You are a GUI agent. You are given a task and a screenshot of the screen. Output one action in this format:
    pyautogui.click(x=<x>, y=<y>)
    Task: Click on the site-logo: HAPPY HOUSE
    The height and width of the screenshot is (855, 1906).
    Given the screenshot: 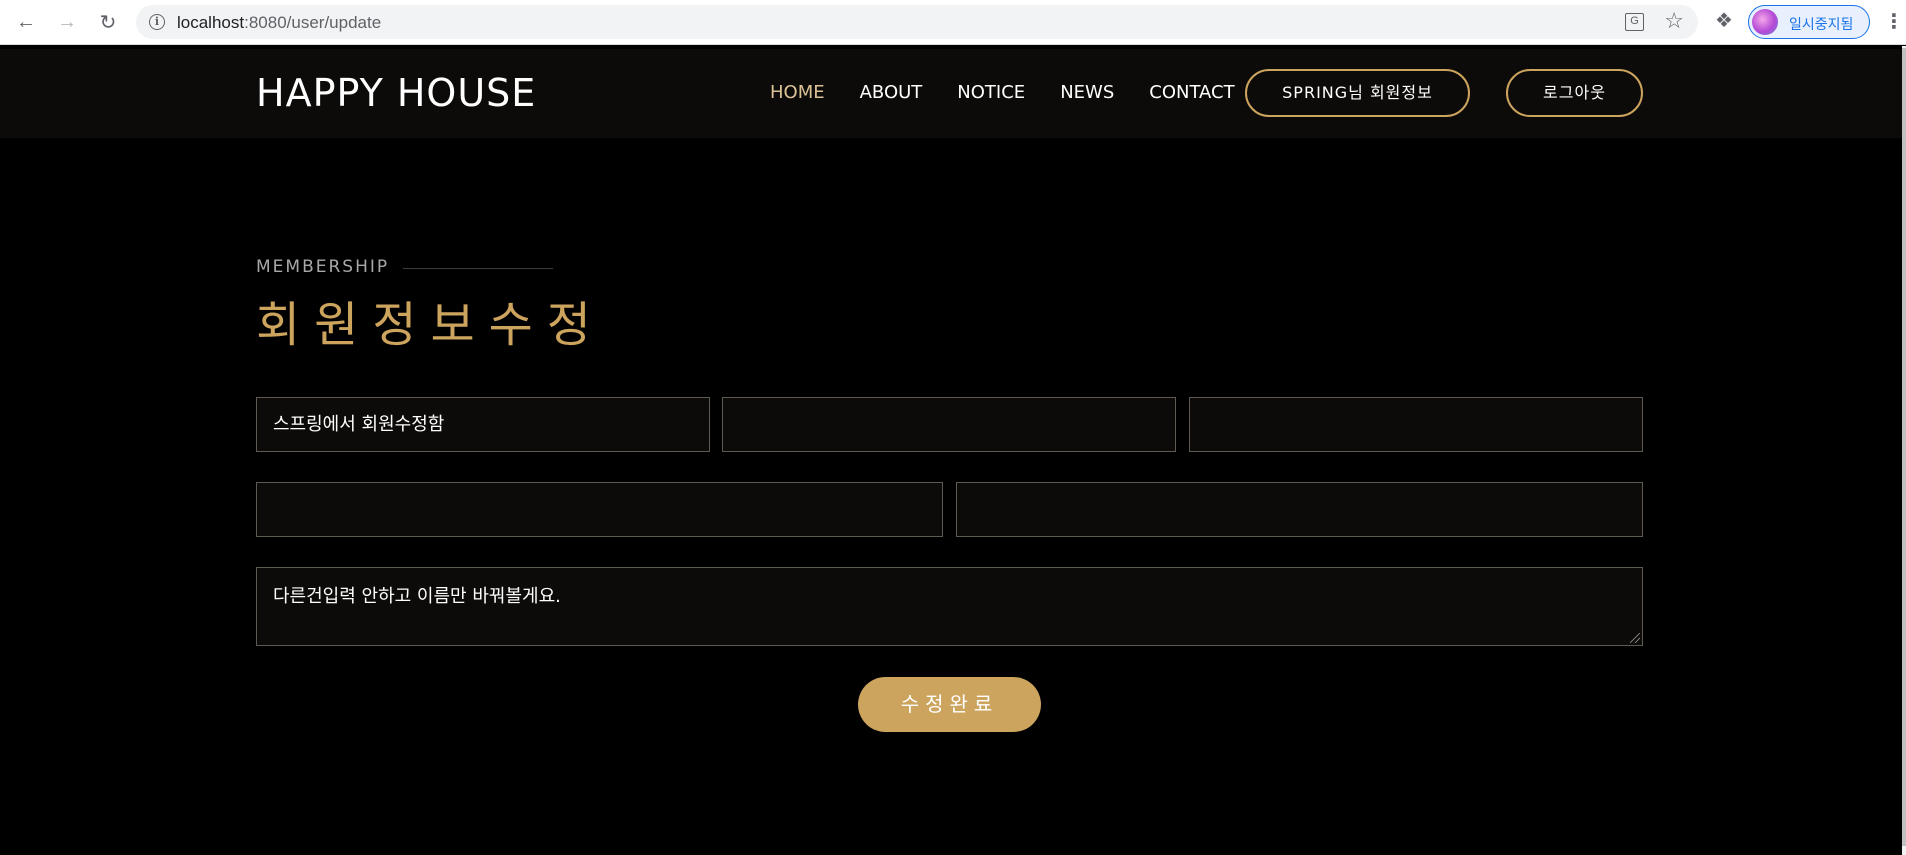 What is the action you would take?
    pyautogui.click(x=396, y=93)
    